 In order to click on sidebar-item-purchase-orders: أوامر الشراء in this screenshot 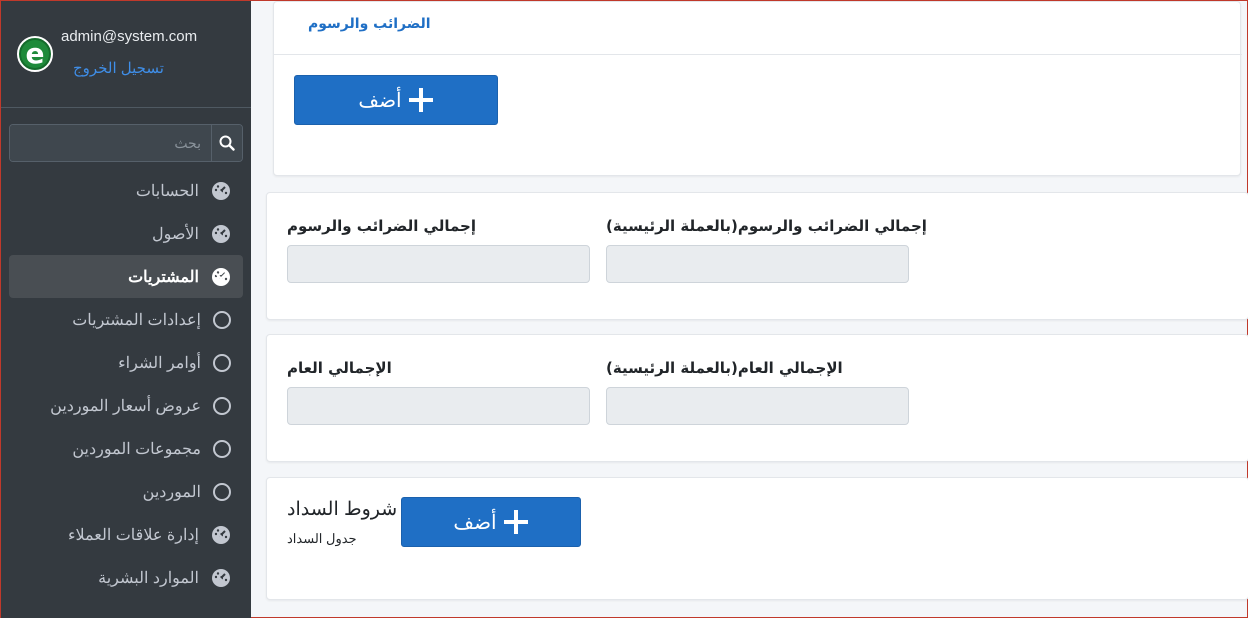, I will do `click(126, 362)`.